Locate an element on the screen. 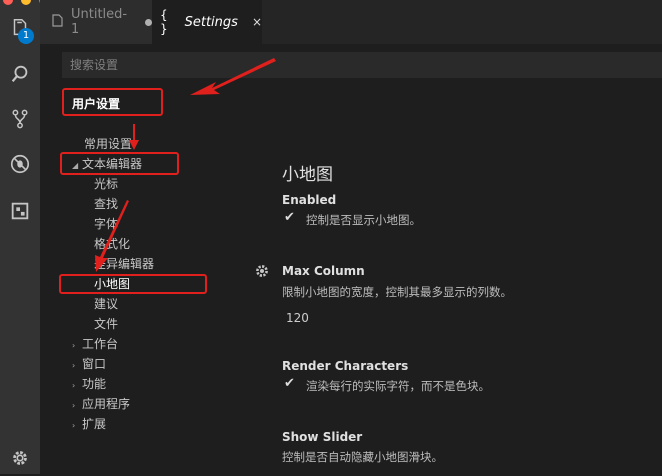 This screenshot has width=662, height=476. annotation-box-user-settings is located at coordinates (112, 102).